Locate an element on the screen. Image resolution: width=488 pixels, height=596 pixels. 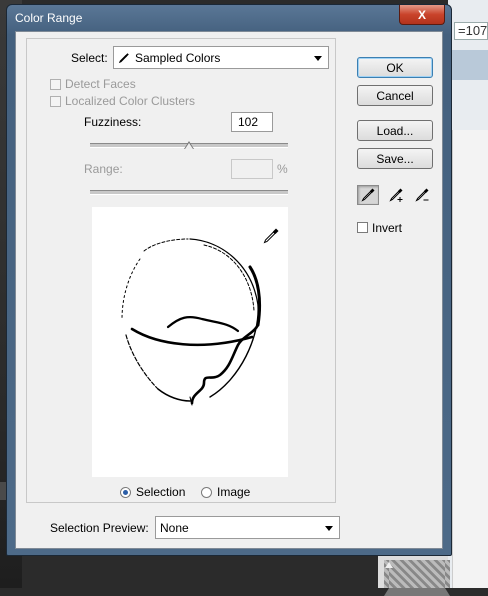
selection-preview-value: None is located at coordinates (174, 527).